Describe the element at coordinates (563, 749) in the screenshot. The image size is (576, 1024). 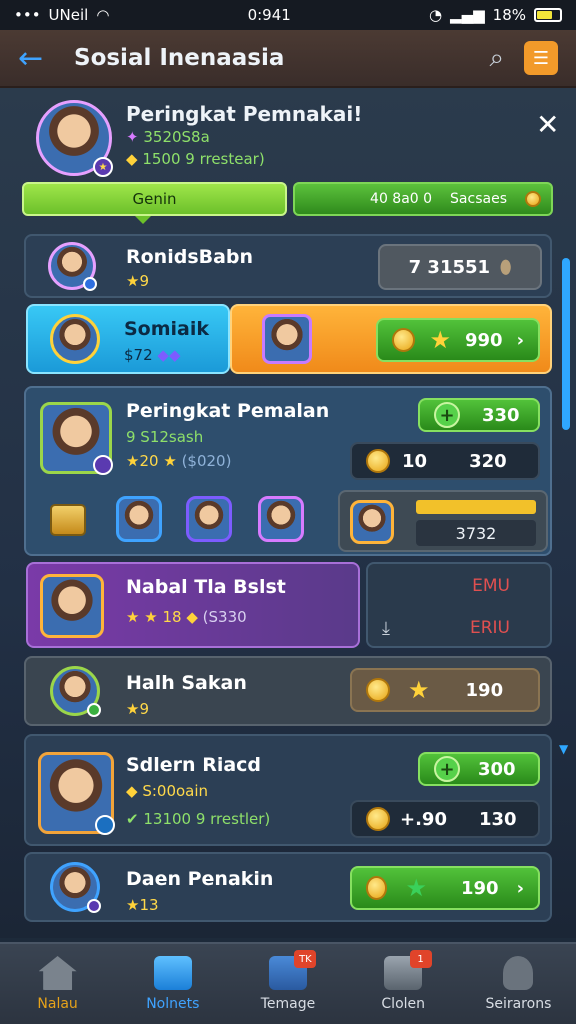
I see `scroll-down-icon: ▼` at that location.